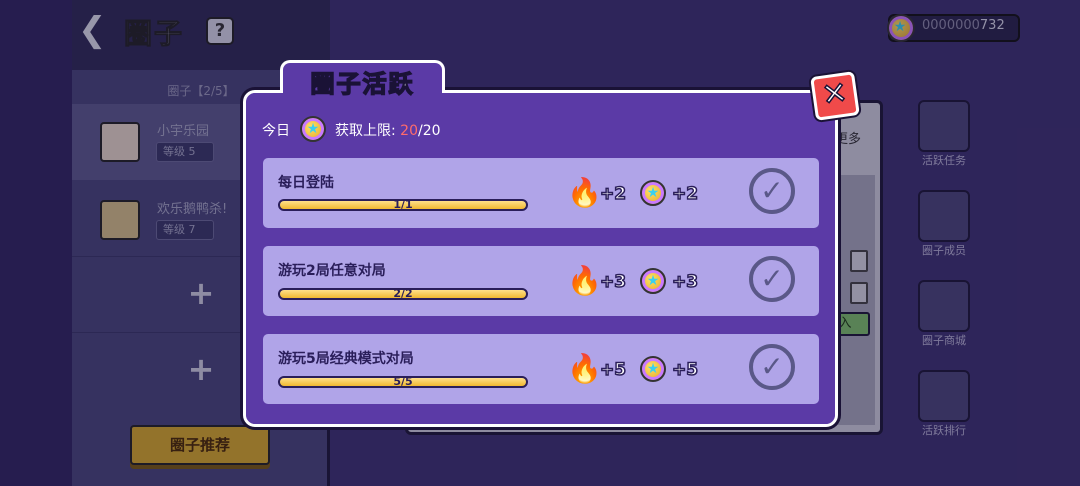 This screenshot has height=486, width=1080. I want to click on coin-reward: +5, so click(685, 370).